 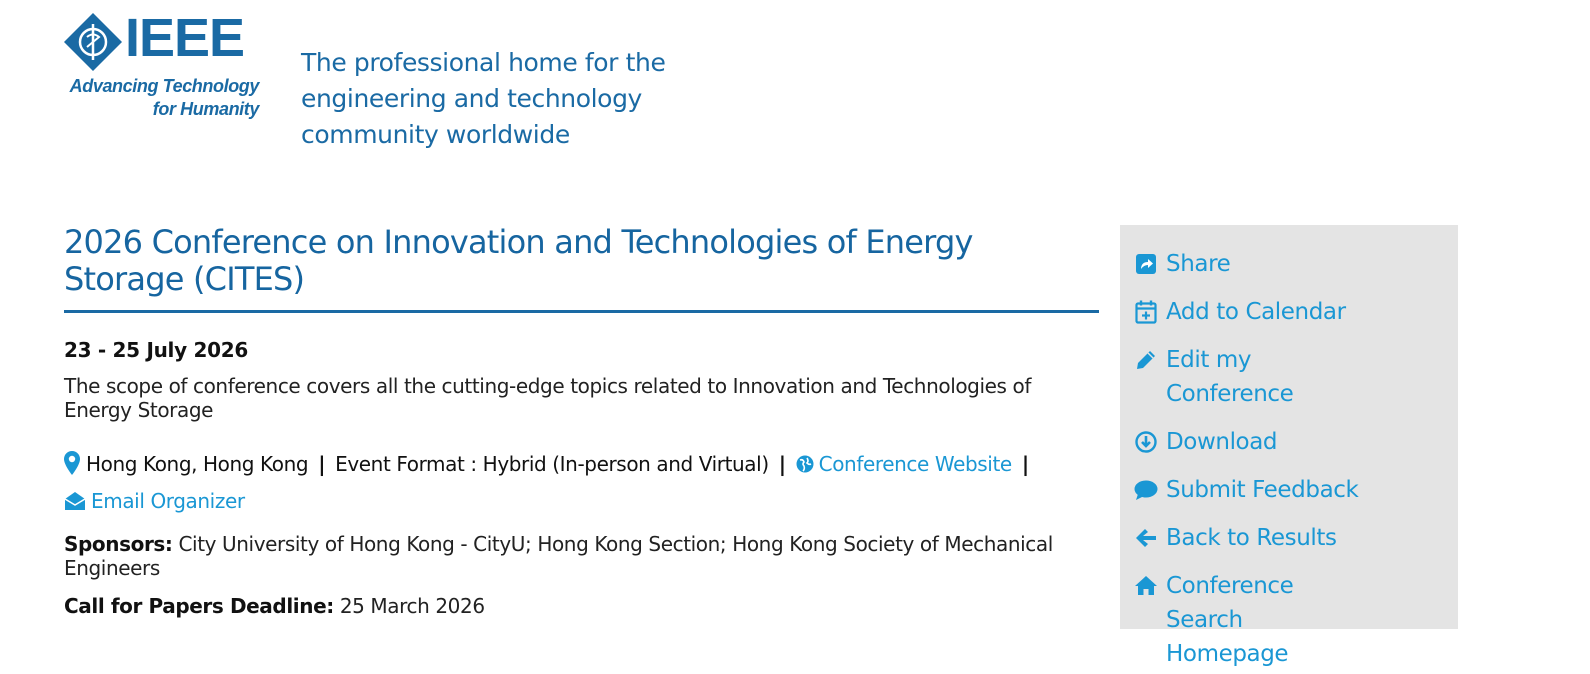 I want to click on submit-feedback-label: Submit Feedback, so click(x=1262, y=490).